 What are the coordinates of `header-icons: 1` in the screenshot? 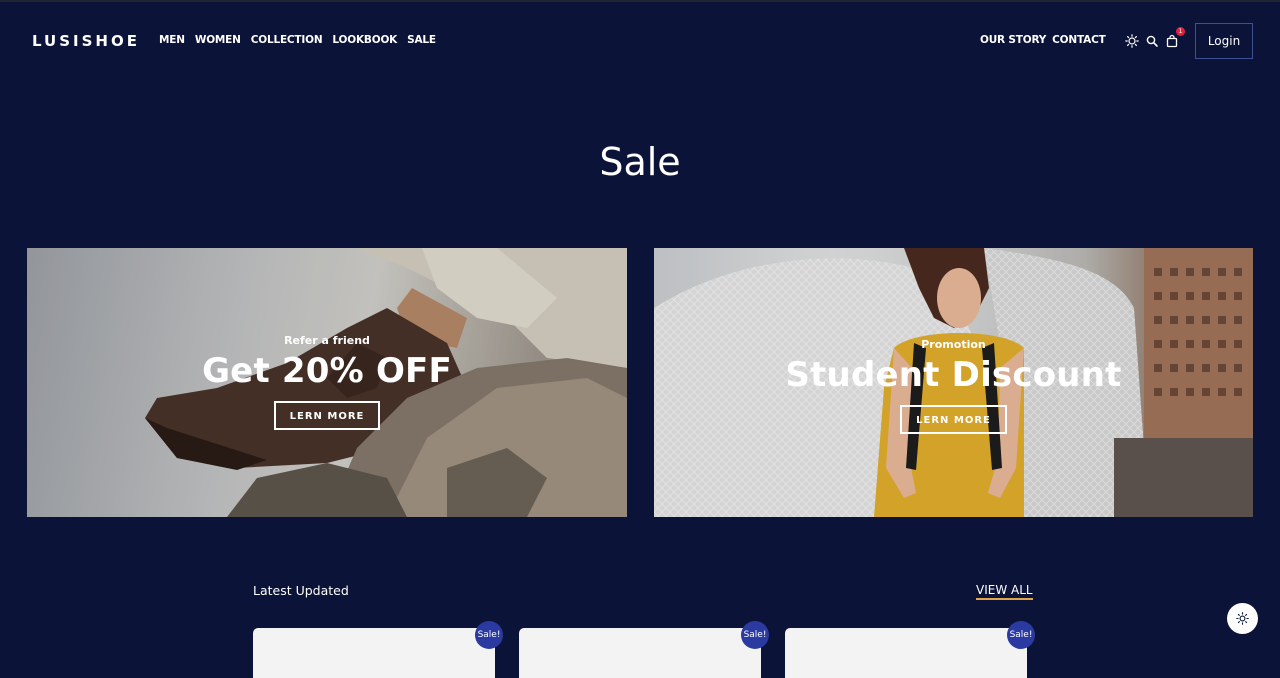 It's located at (1155, 37).